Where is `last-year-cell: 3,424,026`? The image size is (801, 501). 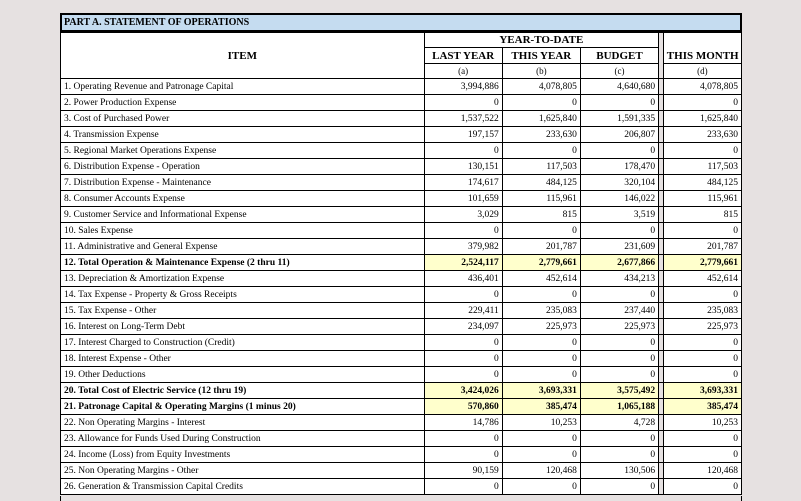
last-year-cell: 3,424,026 is located at coordinates (463, 390).